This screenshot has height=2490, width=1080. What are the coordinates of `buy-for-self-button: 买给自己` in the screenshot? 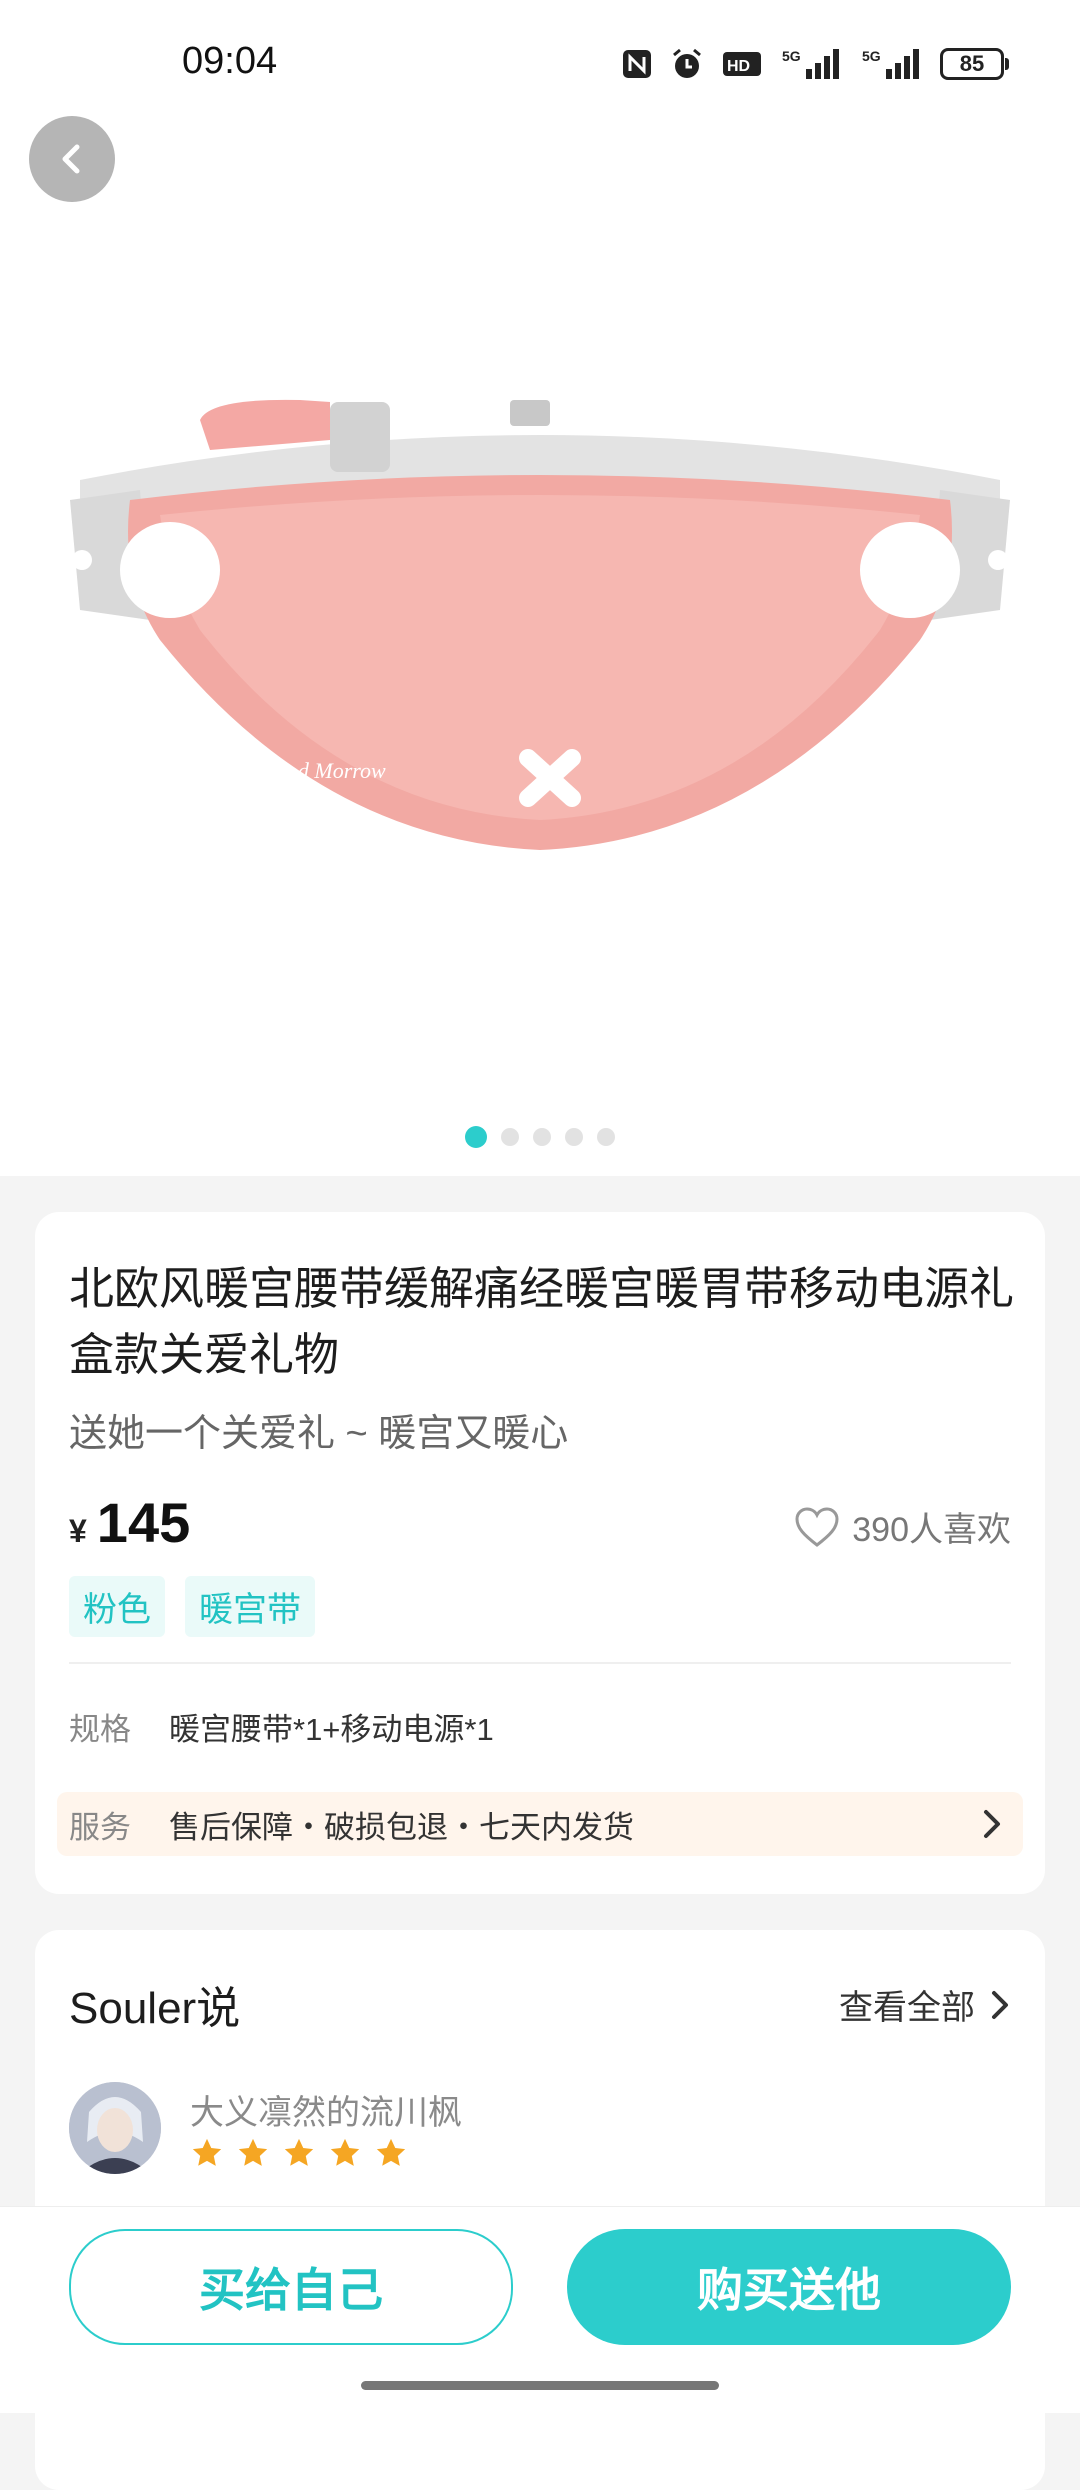 It's located at (291, 2287).